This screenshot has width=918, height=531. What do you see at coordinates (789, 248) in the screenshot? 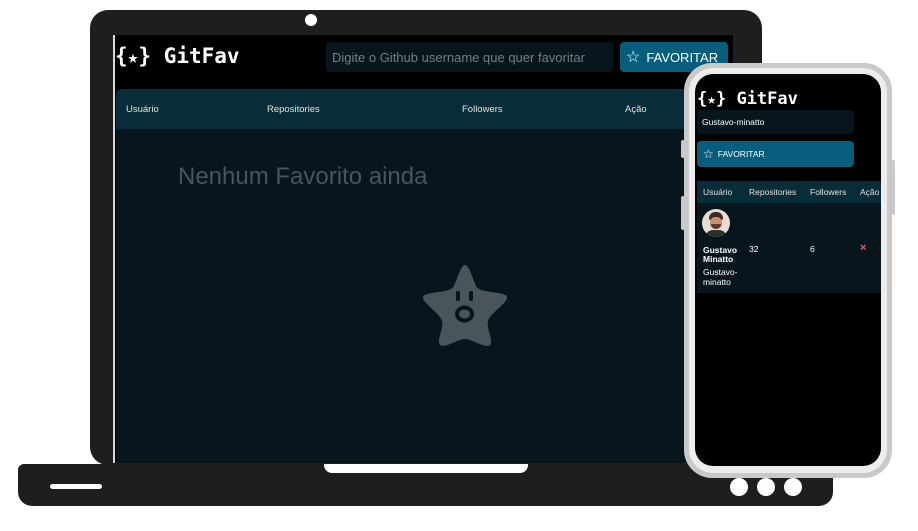
I see `table-row: Gustavo Minatto Gustavo-minatto 32 6 ×` at bounding box center [789, 248].